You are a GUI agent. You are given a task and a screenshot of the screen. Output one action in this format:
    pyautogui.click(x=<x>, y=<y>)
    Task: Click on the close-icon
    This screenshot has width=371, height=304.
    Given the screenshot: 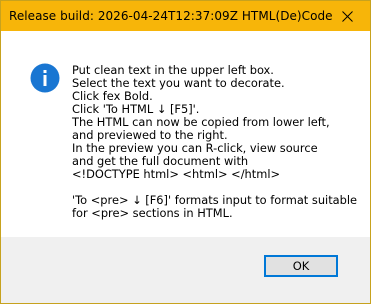 What is the action you would take?
    pyautogui.click(x=347, y=16)
    